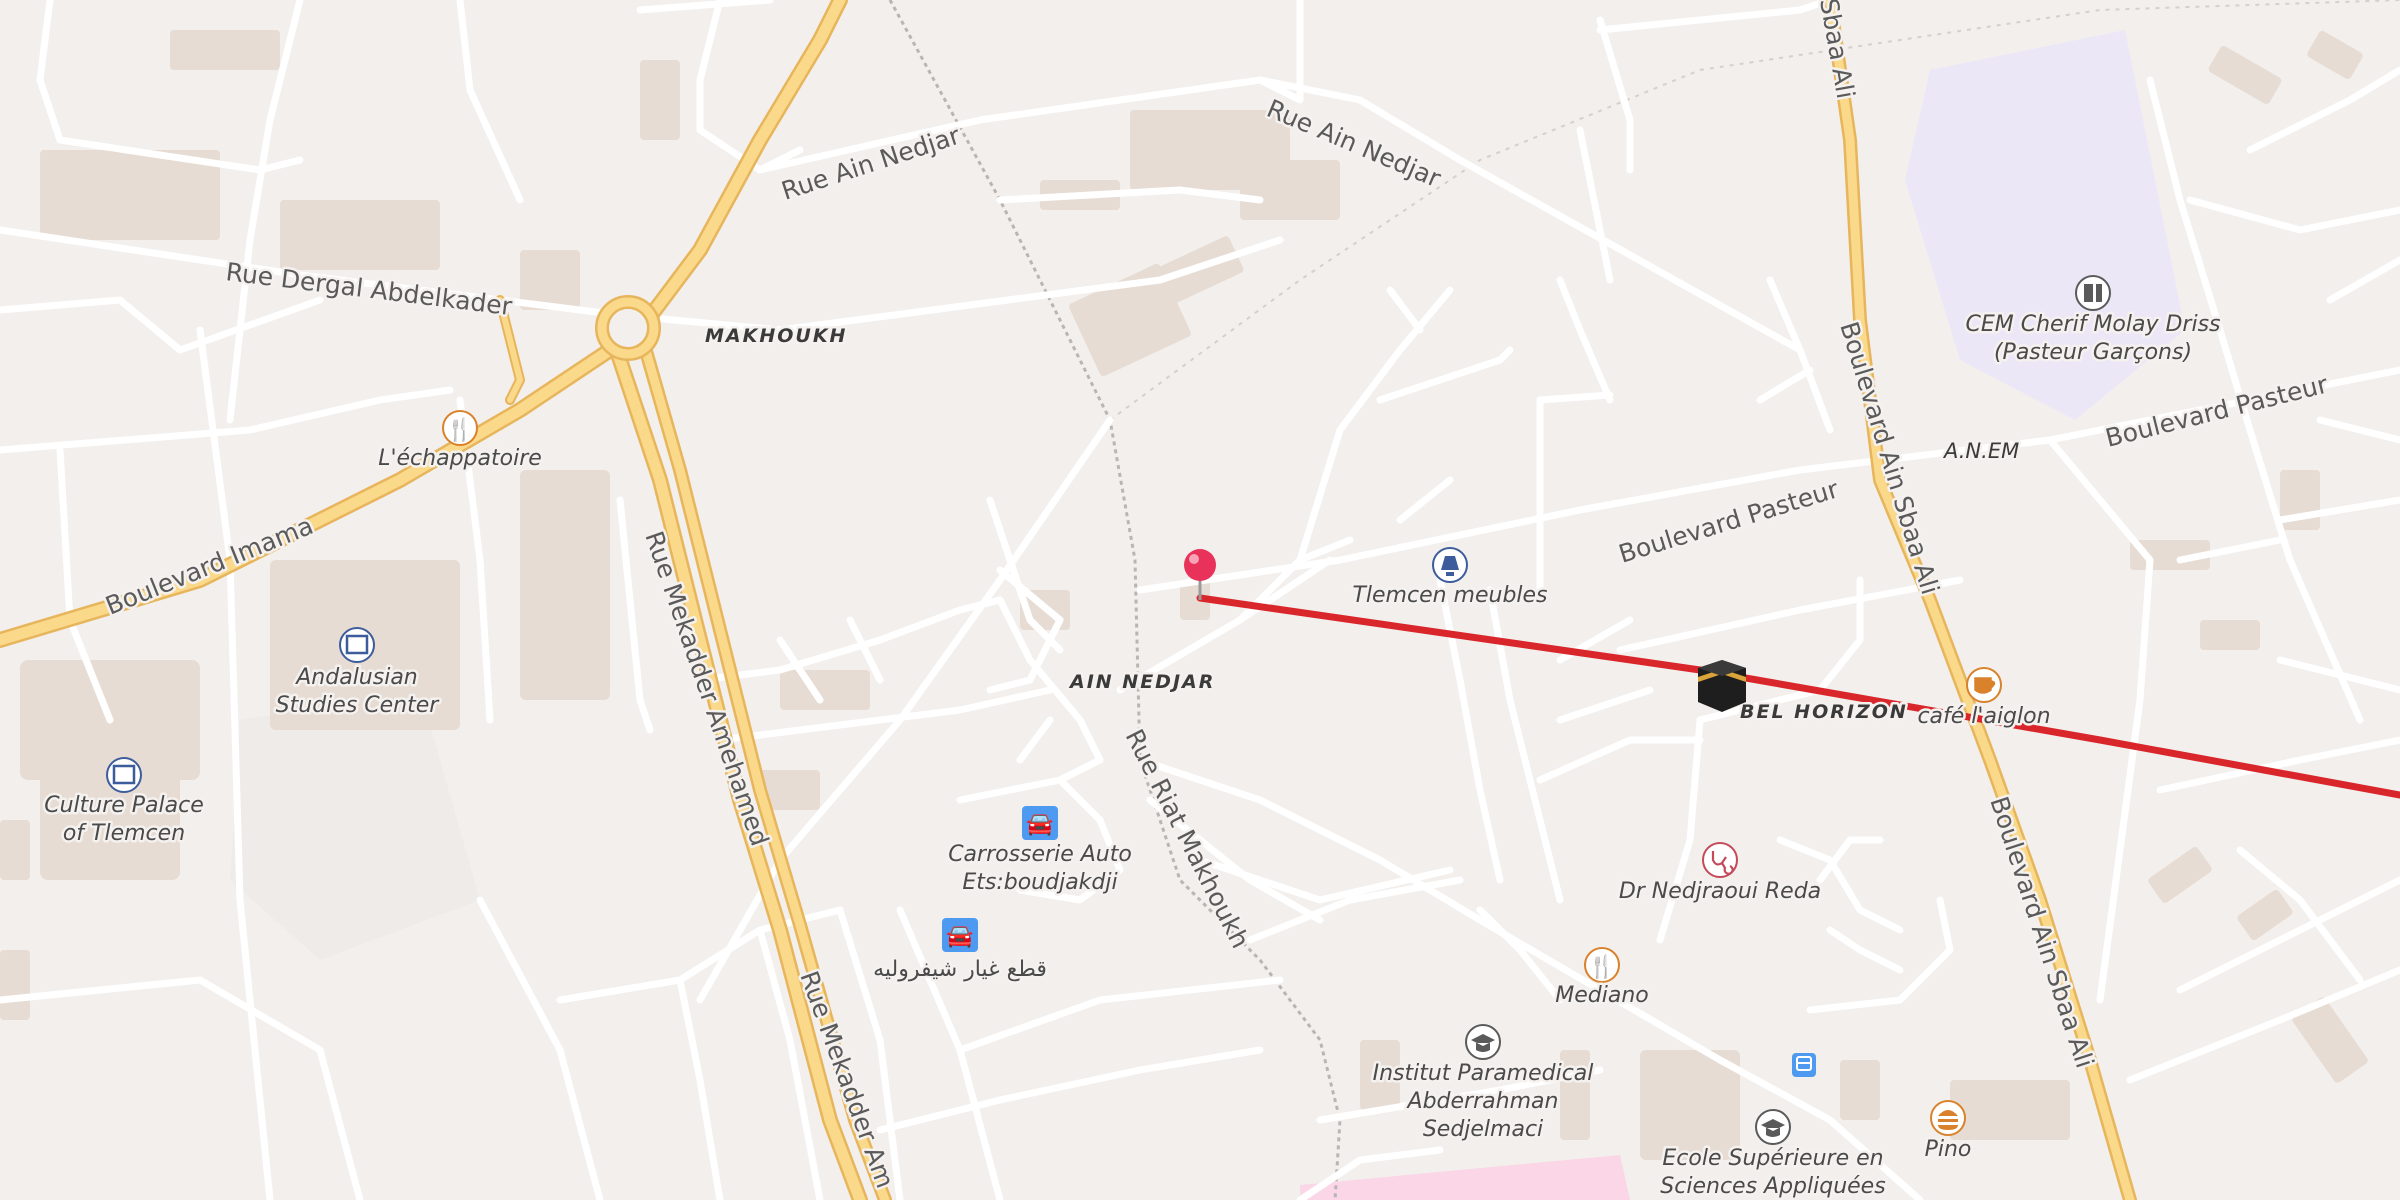  Describe the element at coordinates (2092, 324) in the screenshot. I see `poi-label: CEM Cherif Molay Driss` at that location.